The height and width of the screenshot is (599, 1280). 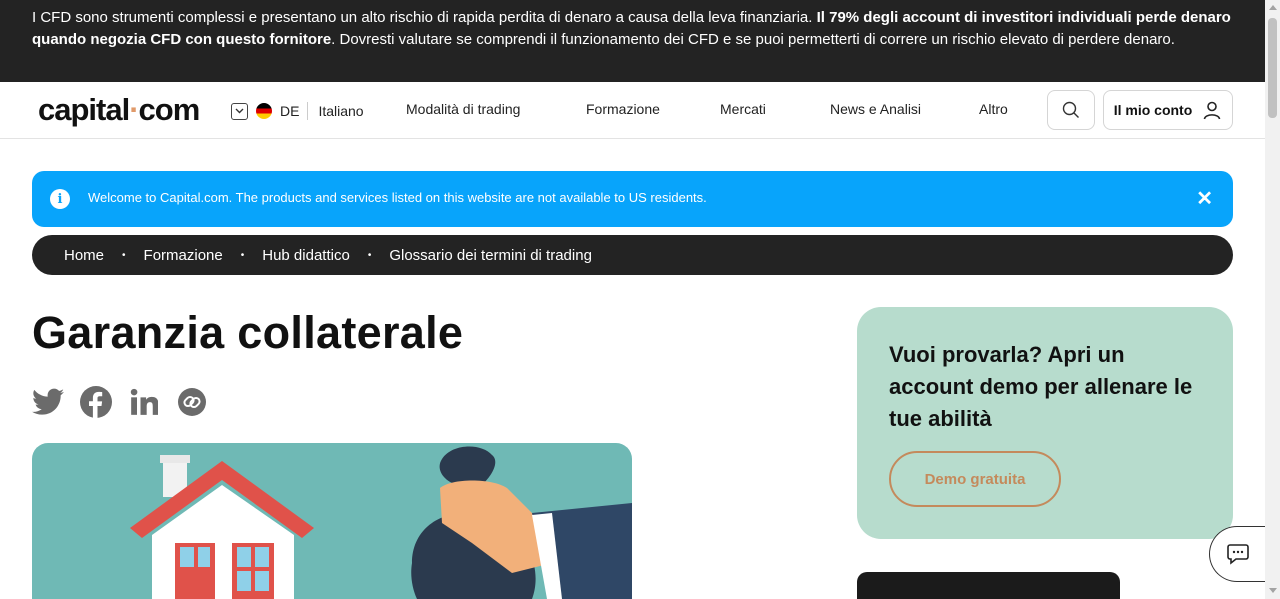 I want to click on collateral-illustration, so click(x=332, y=521).